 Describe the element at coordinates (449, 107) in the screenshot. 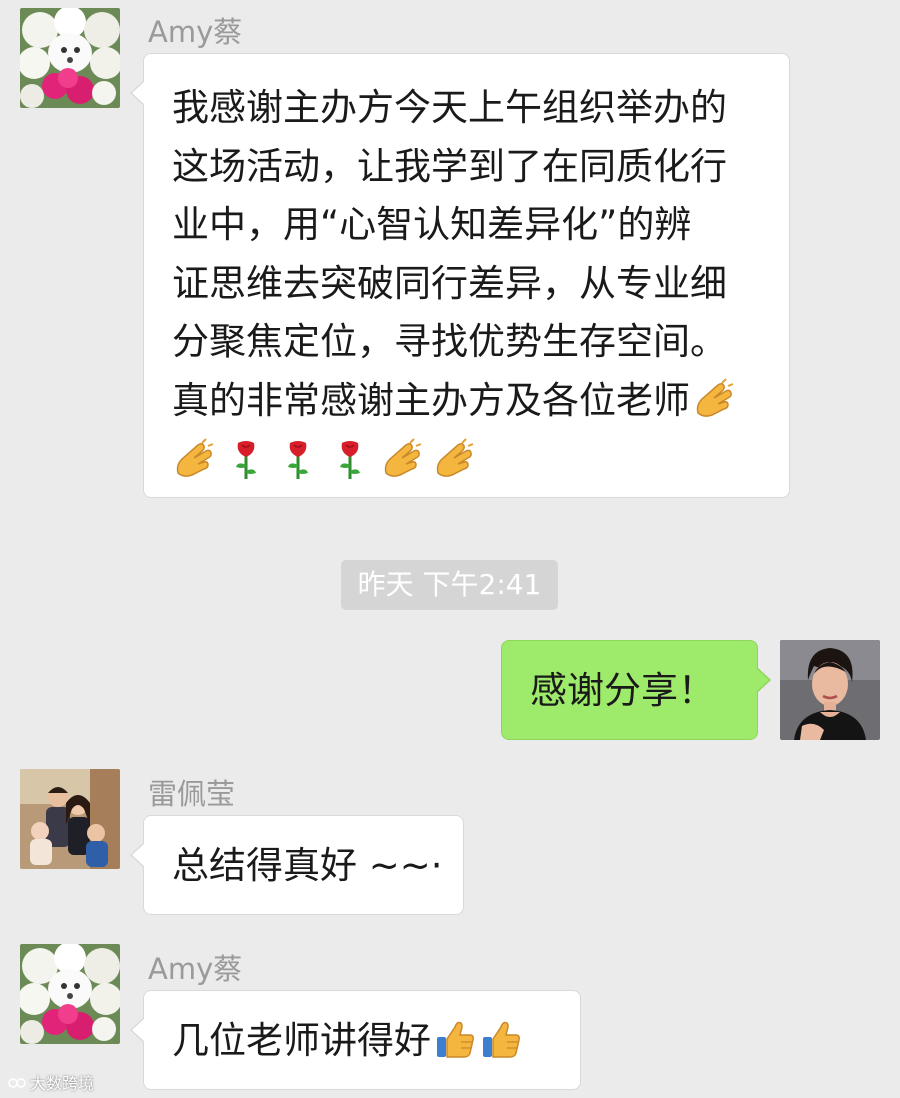

I see `message-text-line: 我感谢主办方今天上午组织举办的` at that location.